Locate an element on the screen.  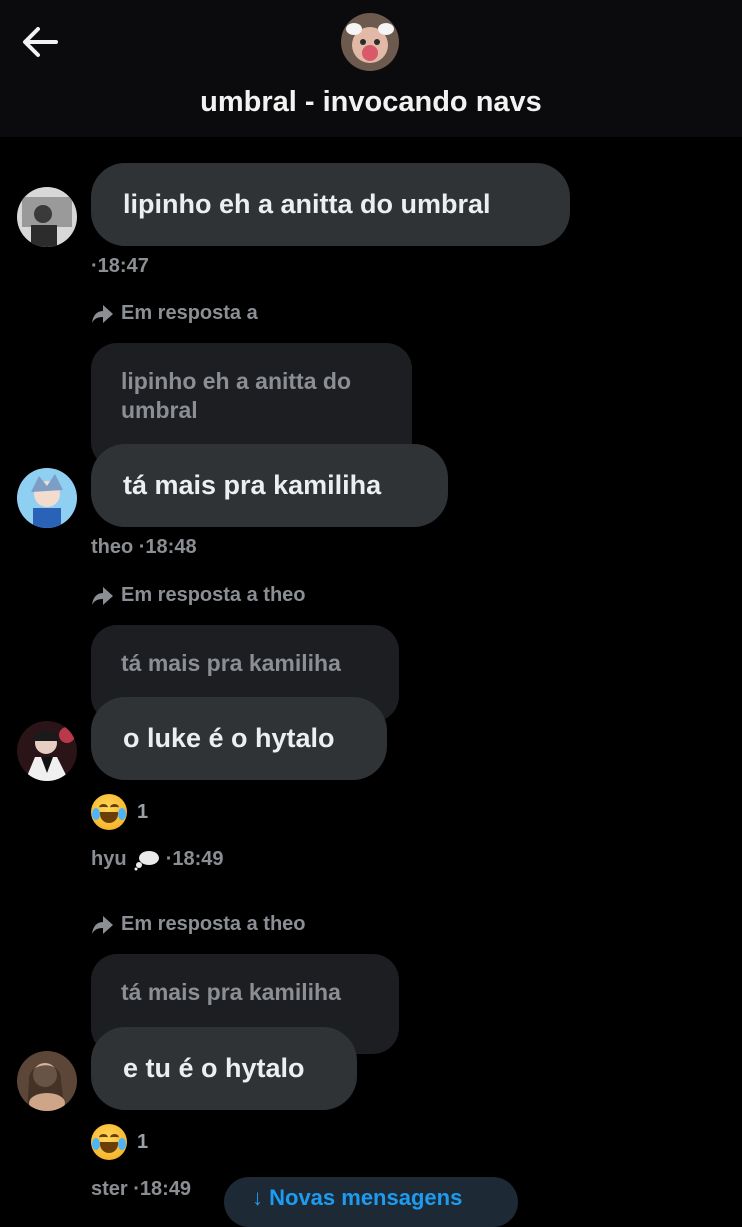
message-meta: theo ·18:48 is located at coordinates (144, 547).